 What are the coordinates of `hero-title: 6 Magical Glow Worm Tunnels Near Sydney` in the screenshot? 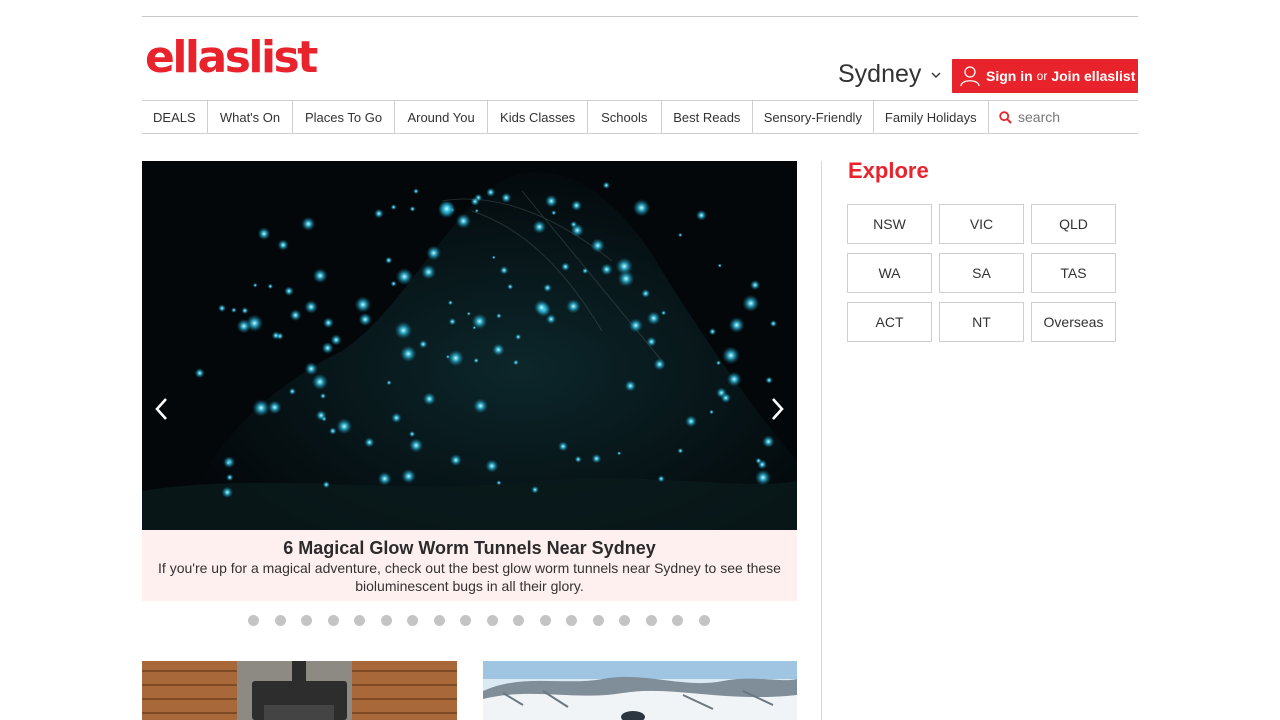 It's located at (469, 548).